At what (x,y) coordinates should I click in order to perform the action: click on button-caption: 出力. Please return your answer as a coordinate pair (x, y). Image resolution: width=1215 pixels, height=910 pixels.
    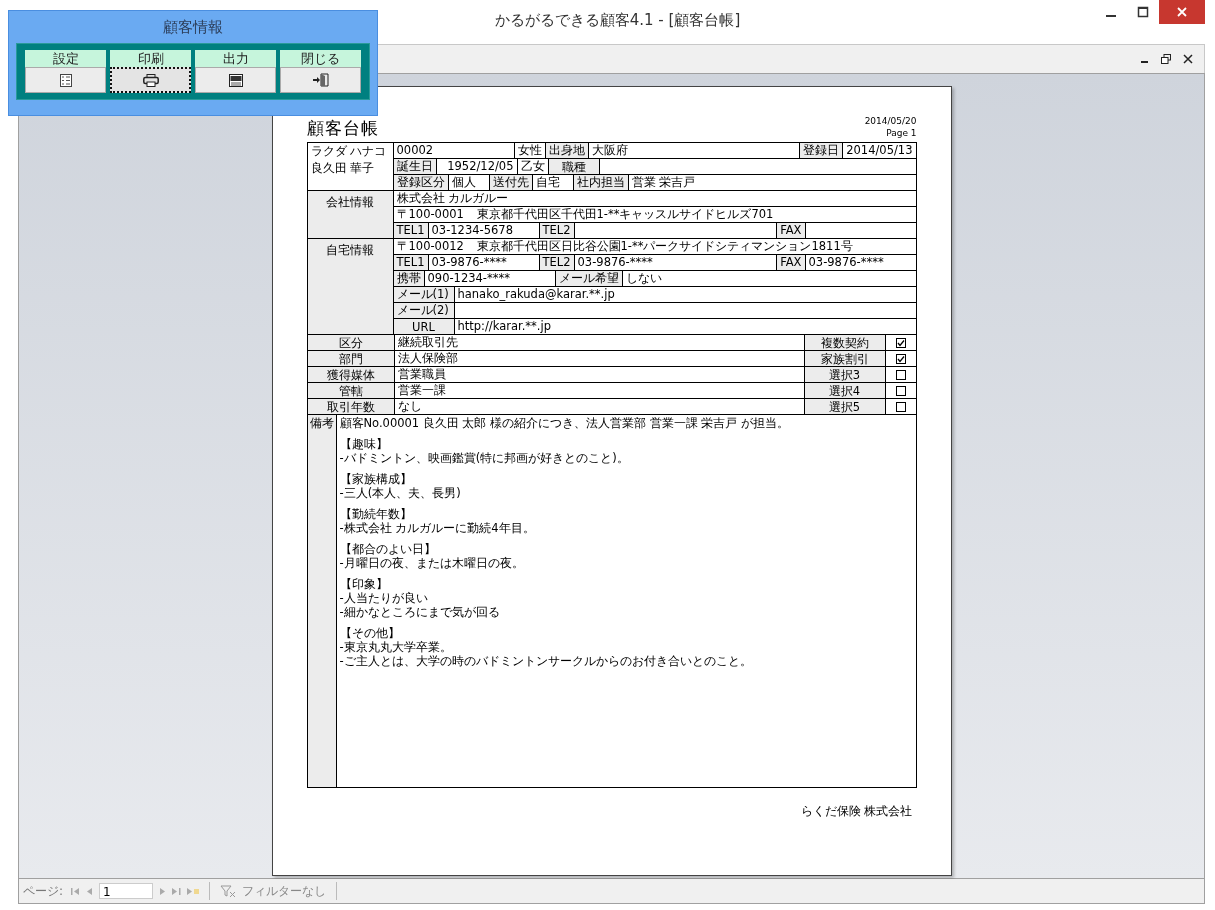
    Looking at the image, I should click on (235, 58).